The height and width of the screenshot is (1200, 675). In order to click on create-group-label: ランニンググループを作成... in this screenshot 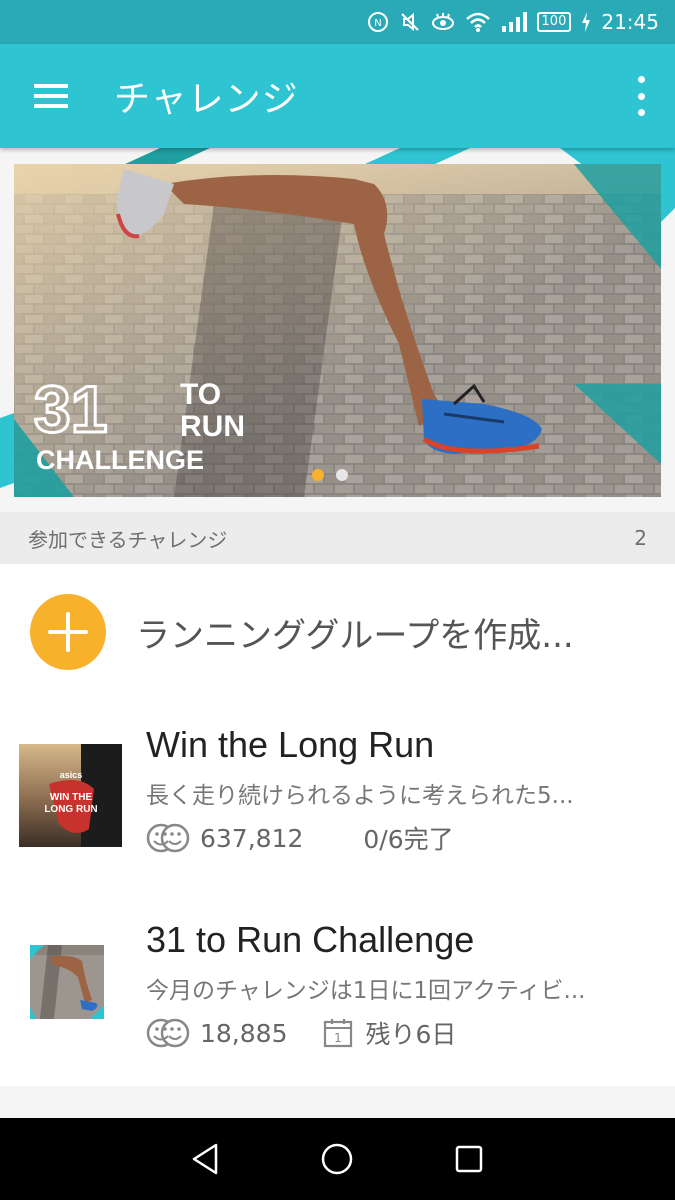, I will do `click(355, 636)`.